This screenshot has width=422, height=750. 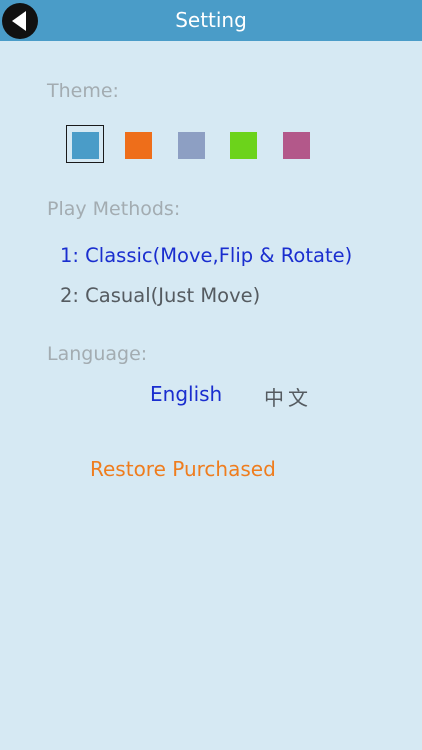 What do you see at coordinates (83, 91) in the screenshot?
I see `theme-label: Theme:` at bounding box center [83, 91].